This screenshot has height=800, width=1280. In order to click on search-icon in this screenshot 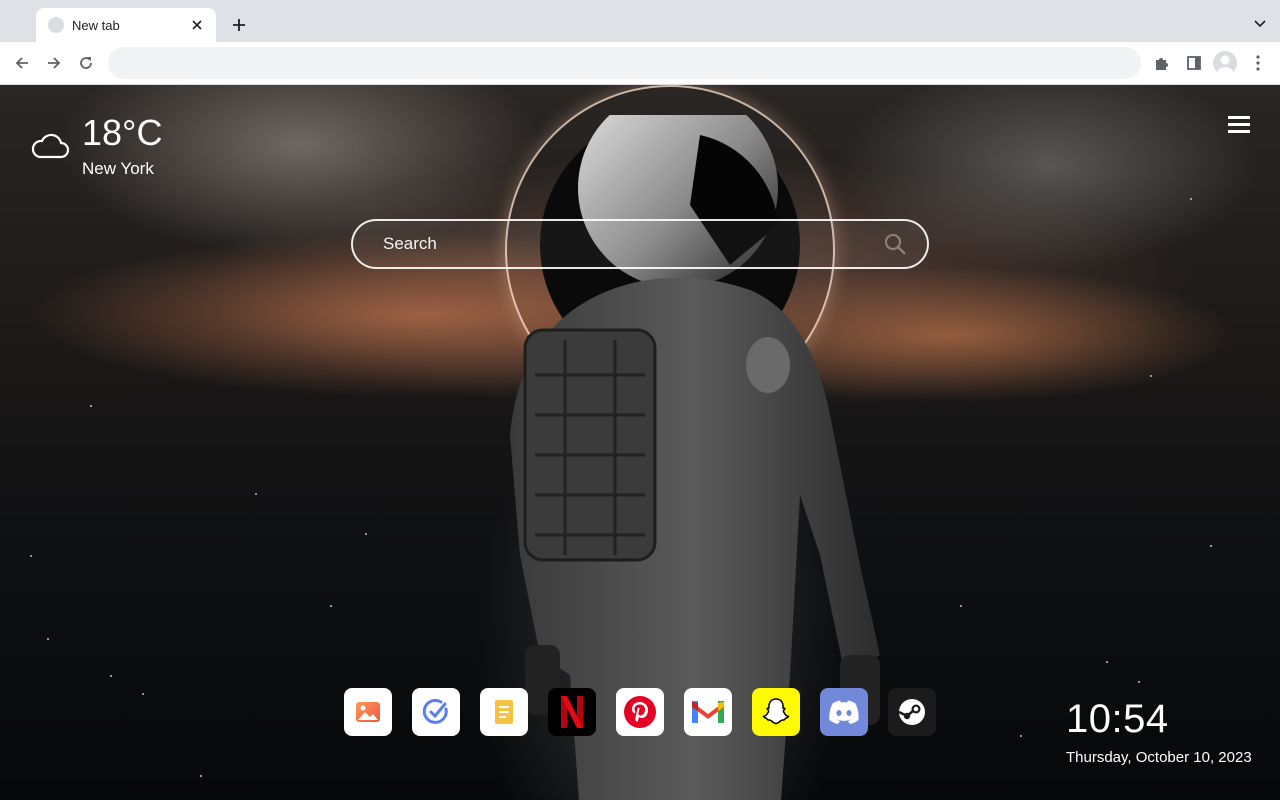, I will do `click(895, 244)`.